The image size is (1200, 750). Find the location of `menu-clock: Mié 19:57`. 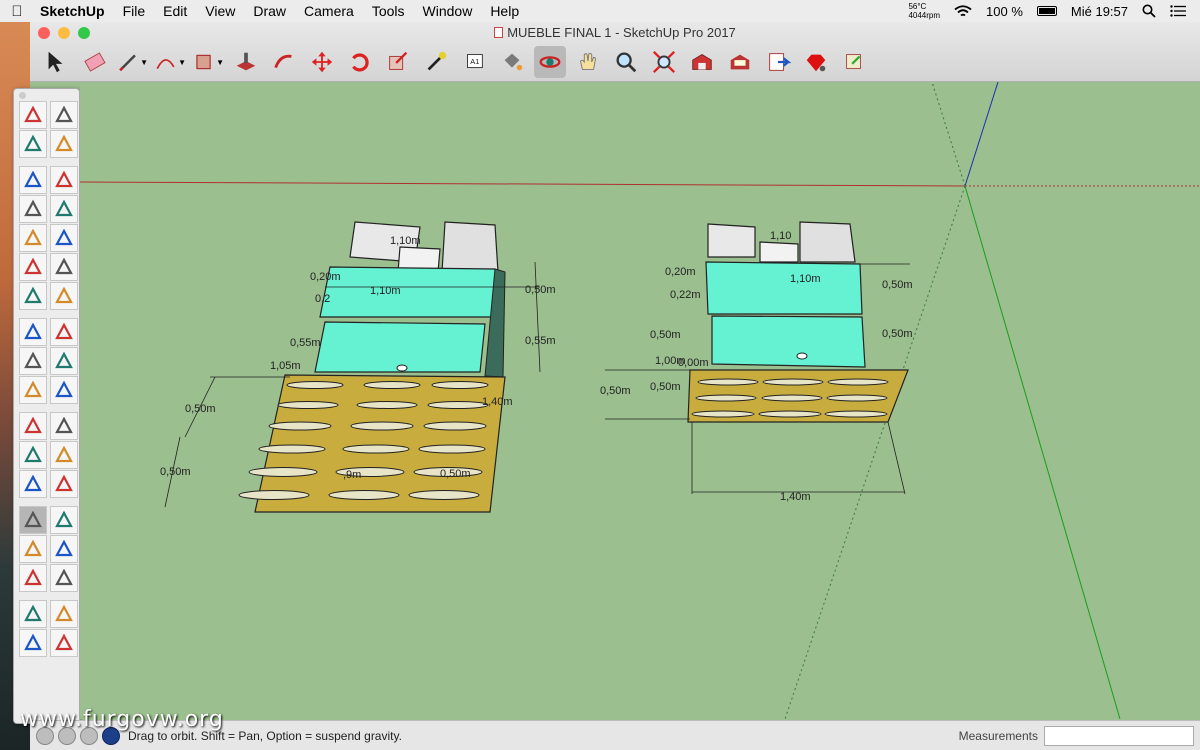

menu-clock: Mié 19:57 is located at coordinates (1099, 11).